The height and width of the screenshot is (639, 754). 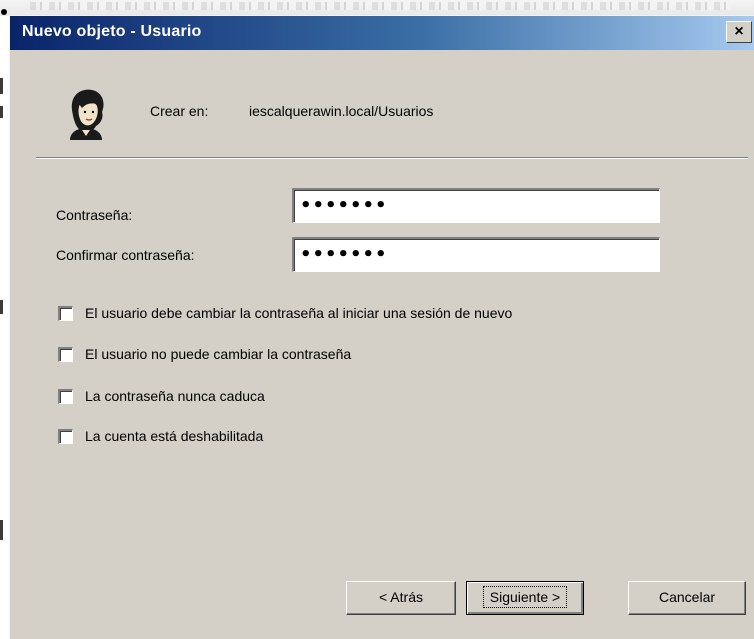 I want to click on close-button: ×, so click(x=739, y=32).